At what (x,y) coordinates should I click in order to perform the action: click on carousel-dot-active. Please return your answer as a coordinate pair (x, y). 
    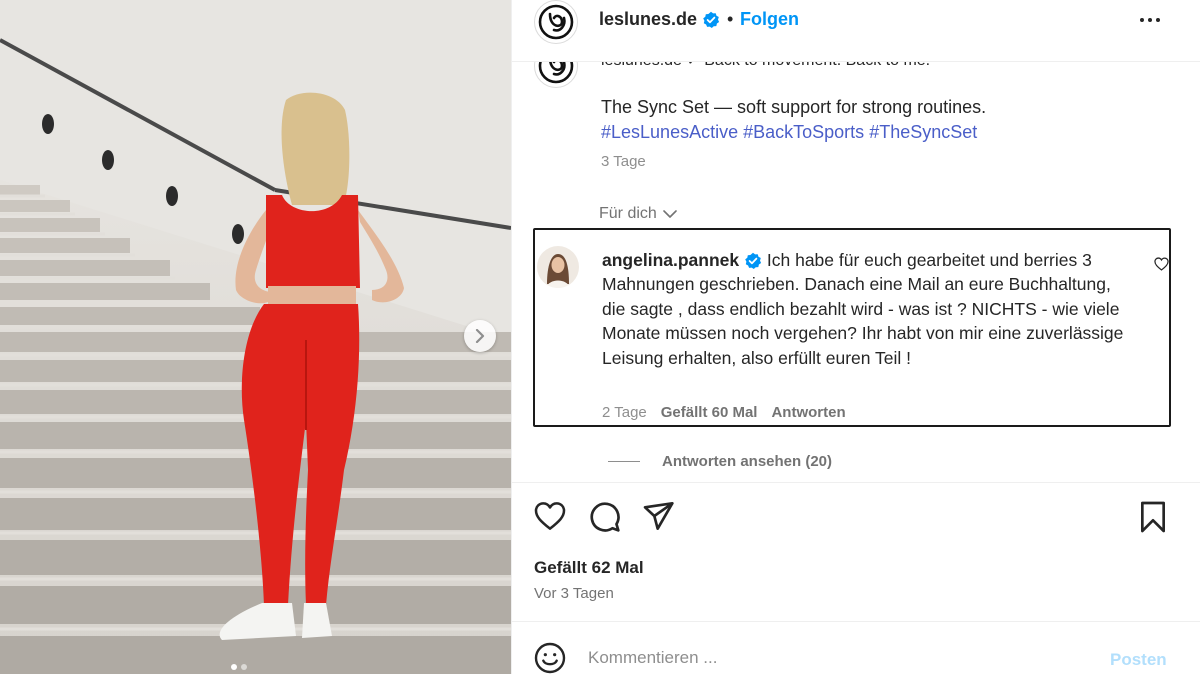
    Looking at the image, I should click on (234, 667).